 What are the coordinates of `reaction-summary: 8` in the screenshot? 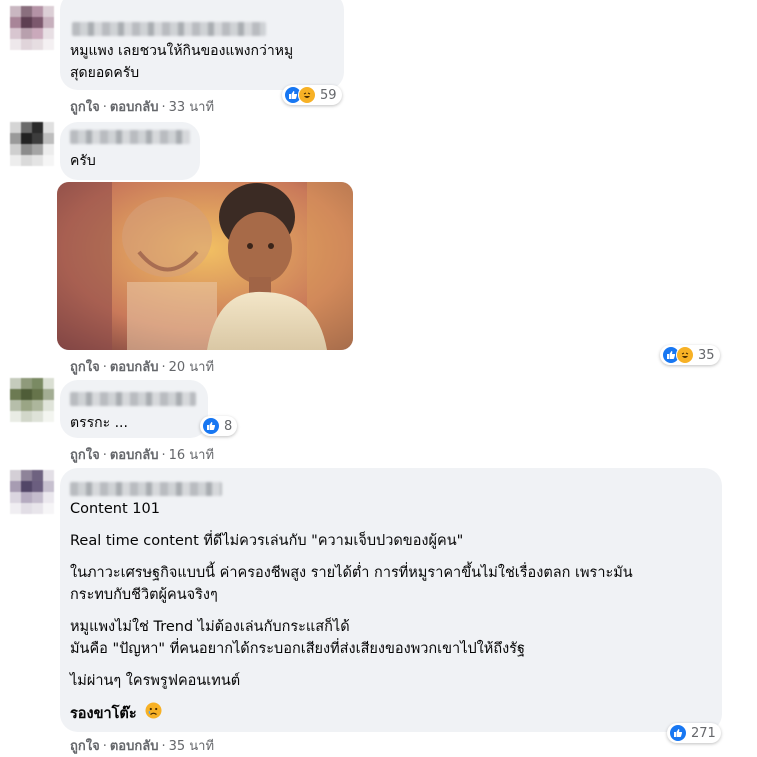 It's located at (219, 426).